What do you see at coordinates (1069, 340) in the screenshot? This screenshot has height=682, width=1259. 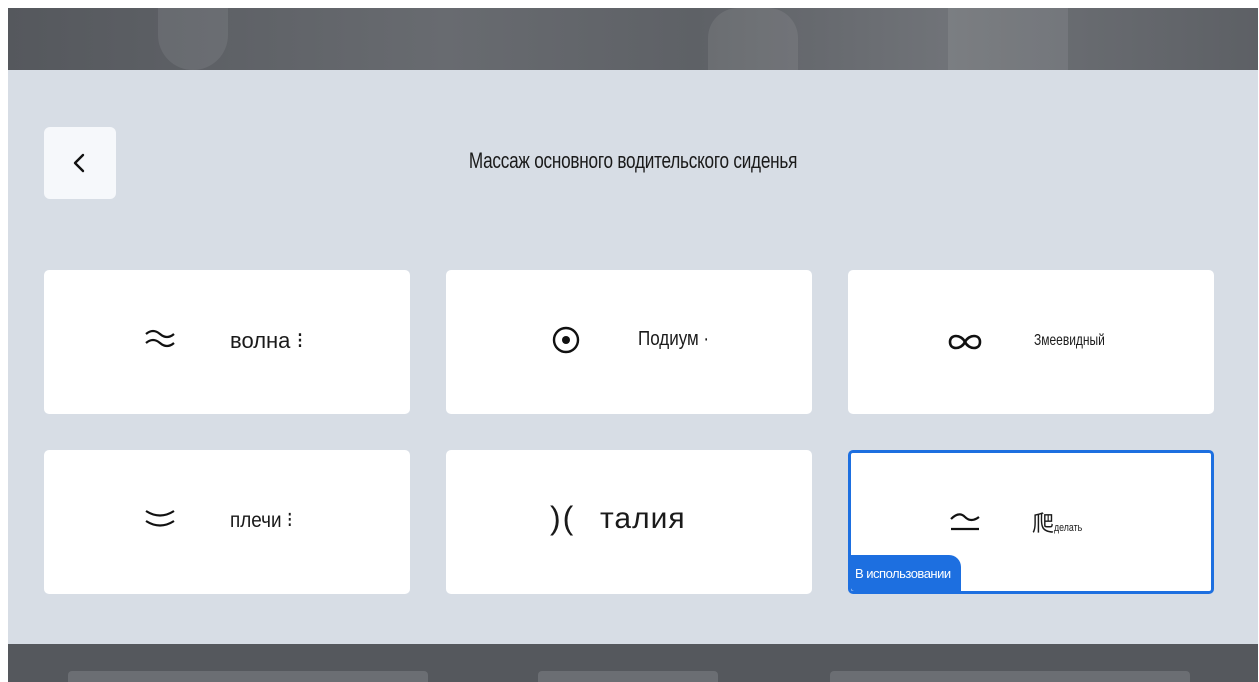 I see `mode-label-snake: Змеевидный` at bounding box center [1069, 340].